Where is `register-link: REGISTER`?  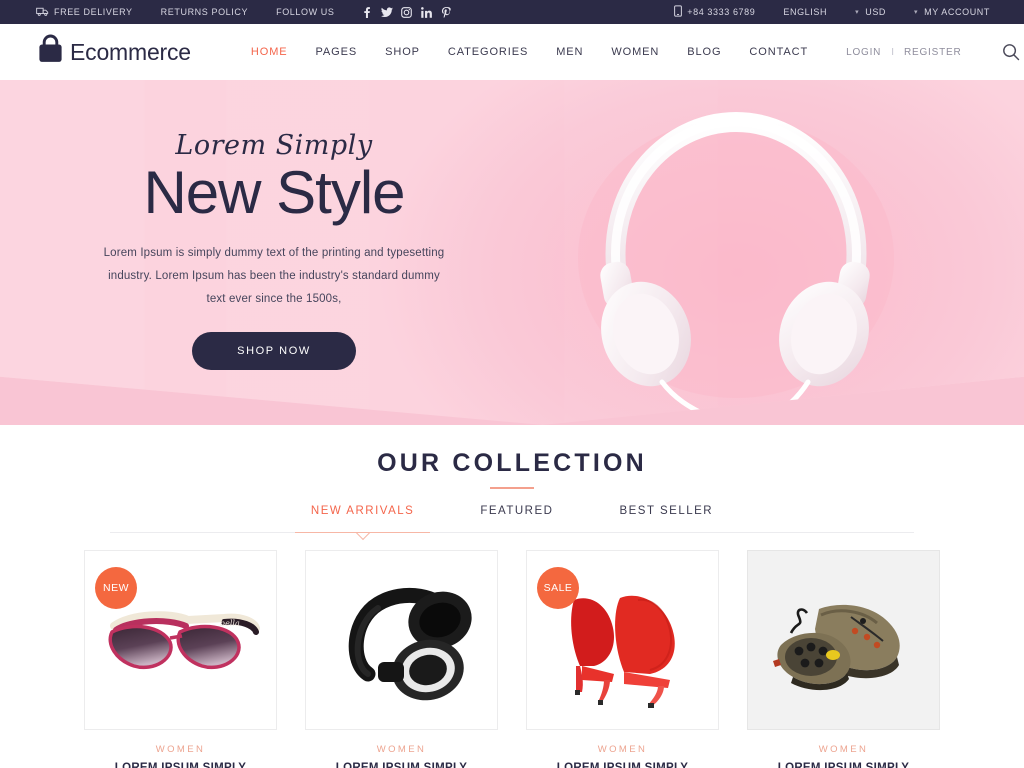
register-link: REGISTER is located at coordinates (933, 52).